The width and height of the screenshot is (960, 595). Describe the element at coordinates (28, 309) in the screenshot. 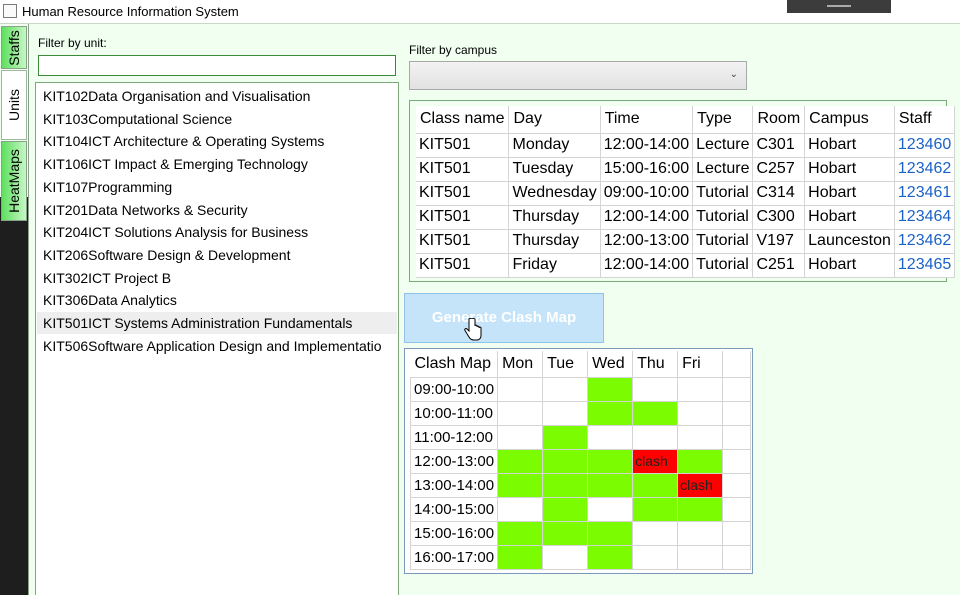

I see `tab-strip-border` at that location.